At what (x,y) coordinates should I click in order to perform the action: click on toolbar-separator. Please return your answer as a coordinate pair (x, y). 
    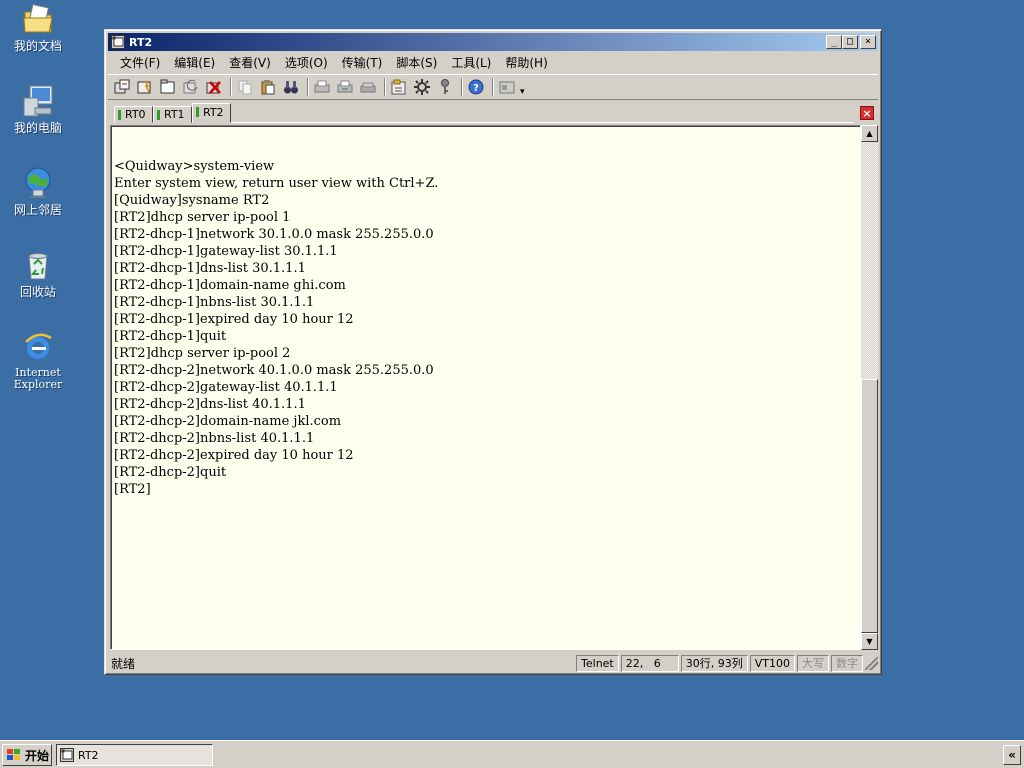
    Looking at the image, I should click on (385, 87).